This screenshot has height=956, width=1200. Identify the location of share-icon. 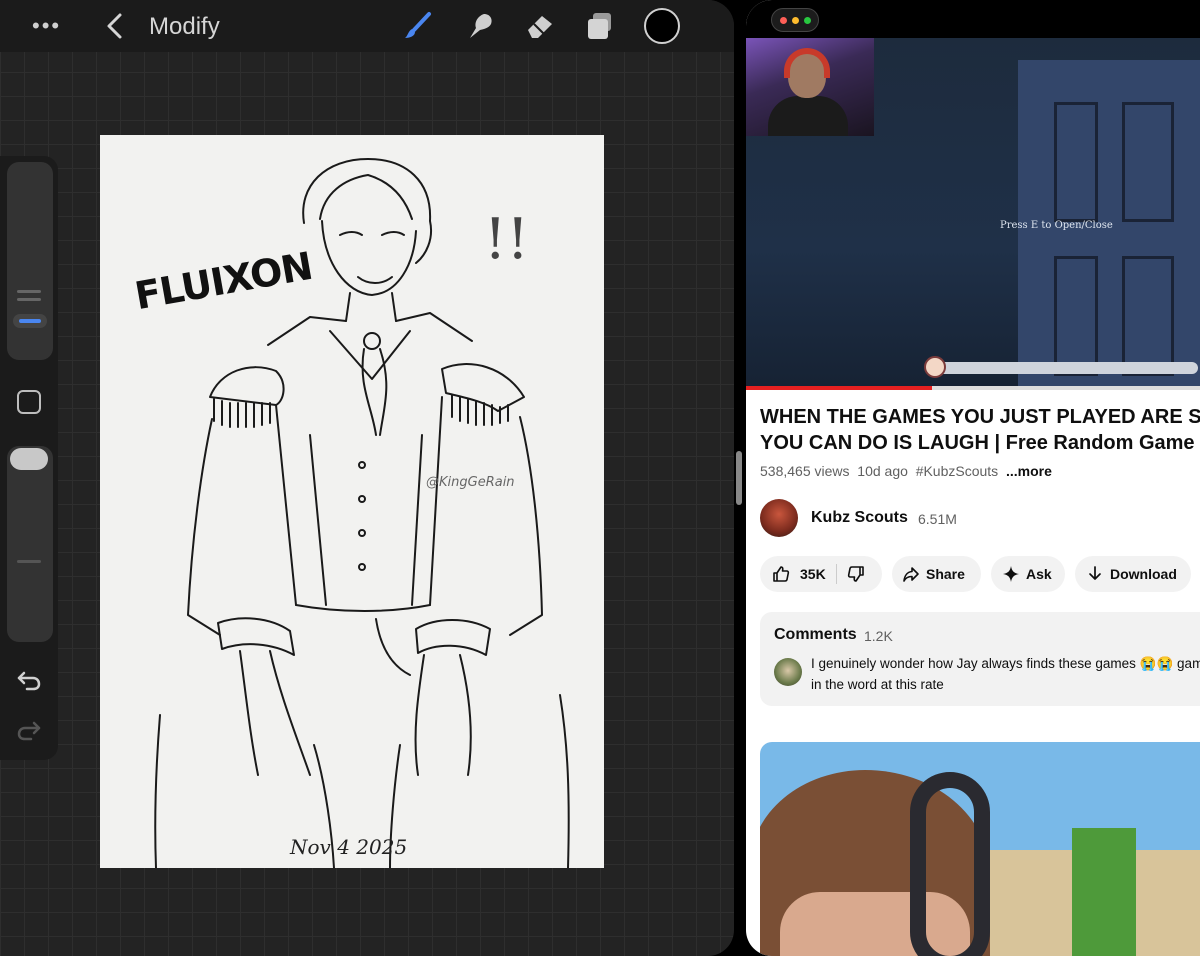
(911, 574).